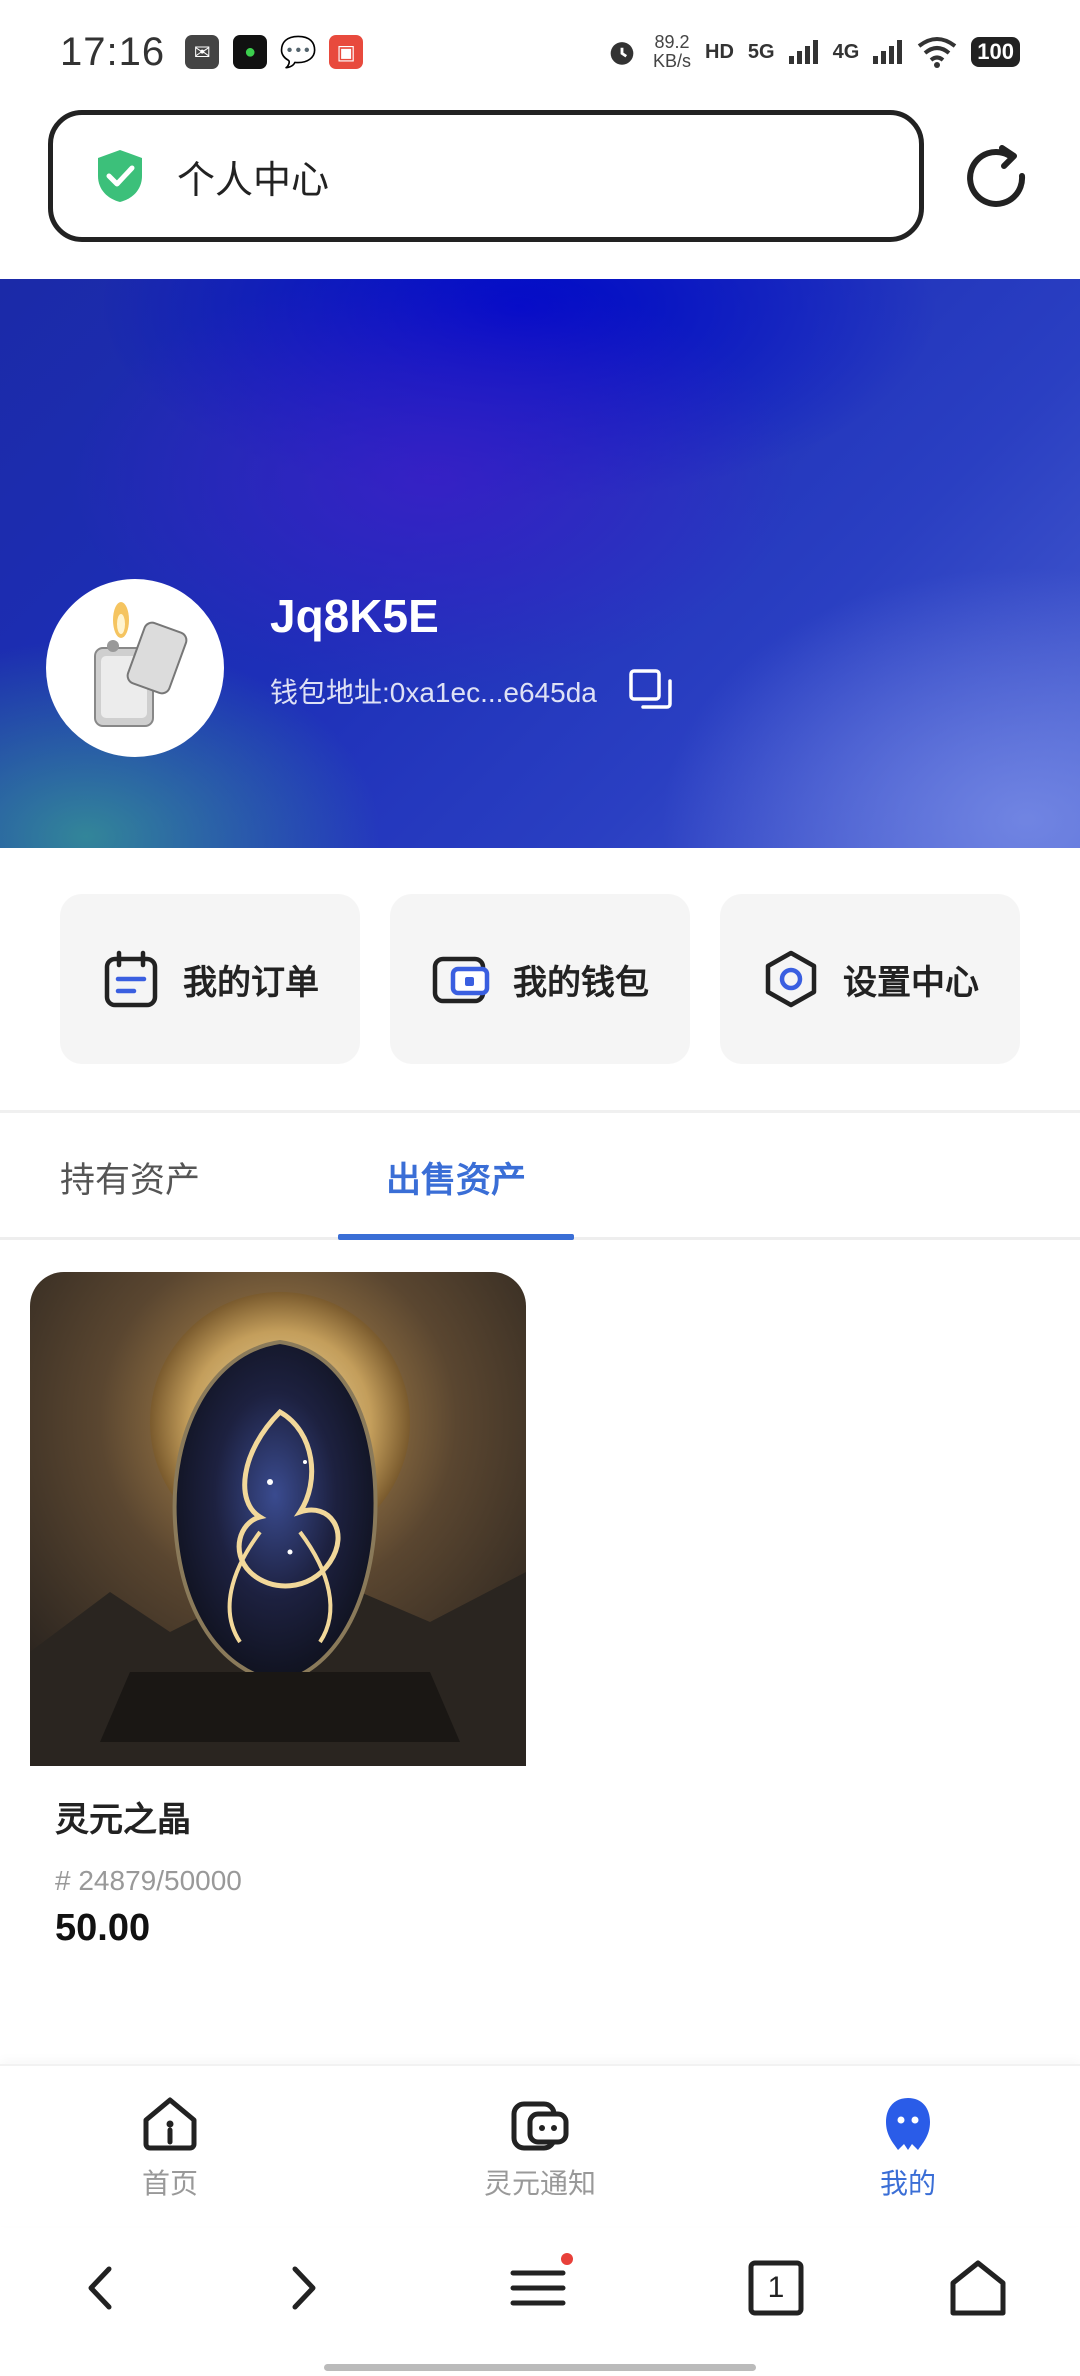  Describe the element at coordinates (540, 2367) in the screenshot. I see `gesture-bar` at that location.